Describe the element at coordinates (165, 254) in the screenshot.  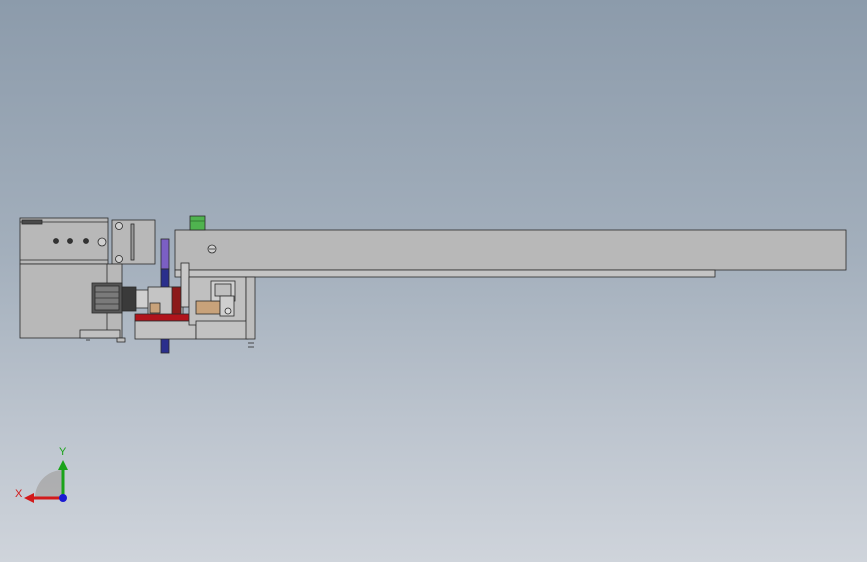
I see `vertical-shaft-top` at that location.